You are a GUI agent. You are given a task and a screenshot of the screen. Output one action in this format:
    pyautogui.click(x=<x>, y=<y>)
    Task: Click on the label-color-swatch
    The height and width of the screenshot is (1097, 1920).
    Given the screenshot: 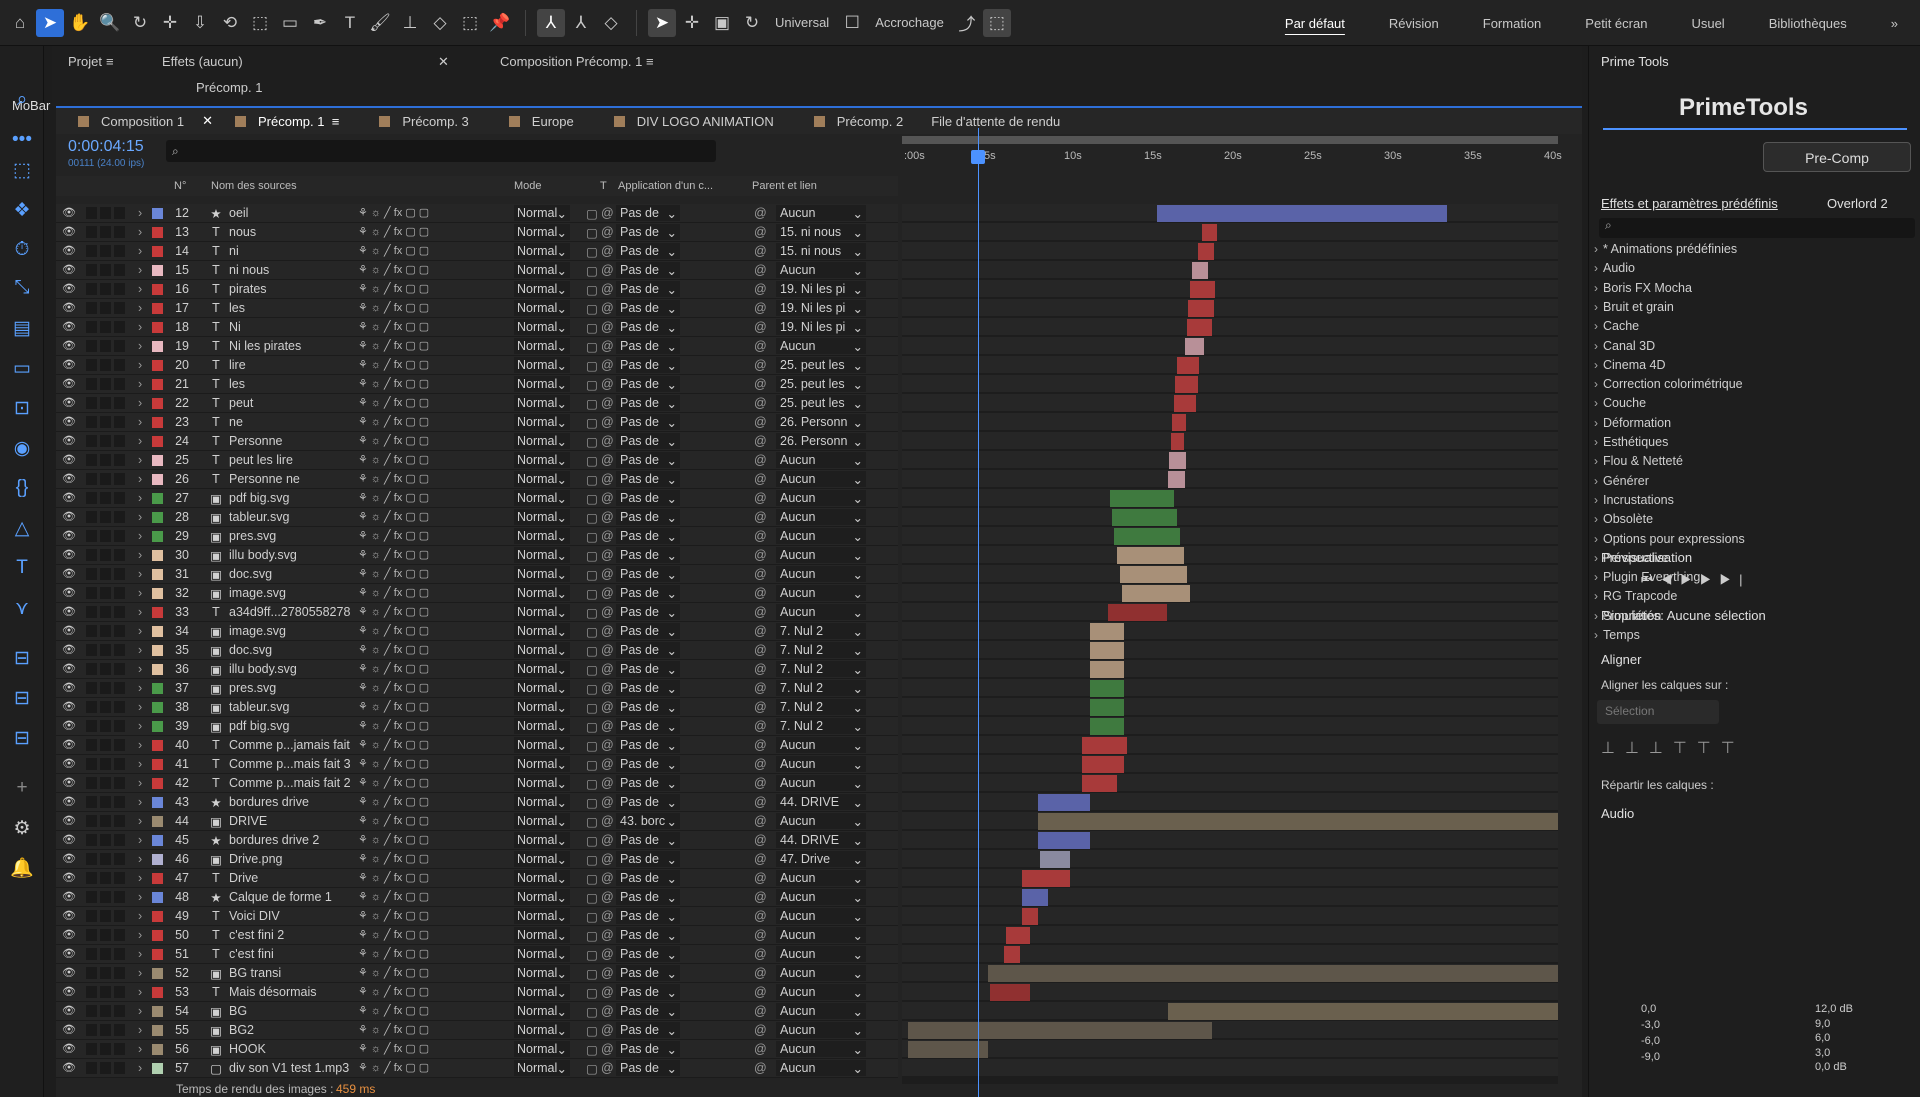 What is the action you would take?
    pyautogui.click(x=157, y=270)
    